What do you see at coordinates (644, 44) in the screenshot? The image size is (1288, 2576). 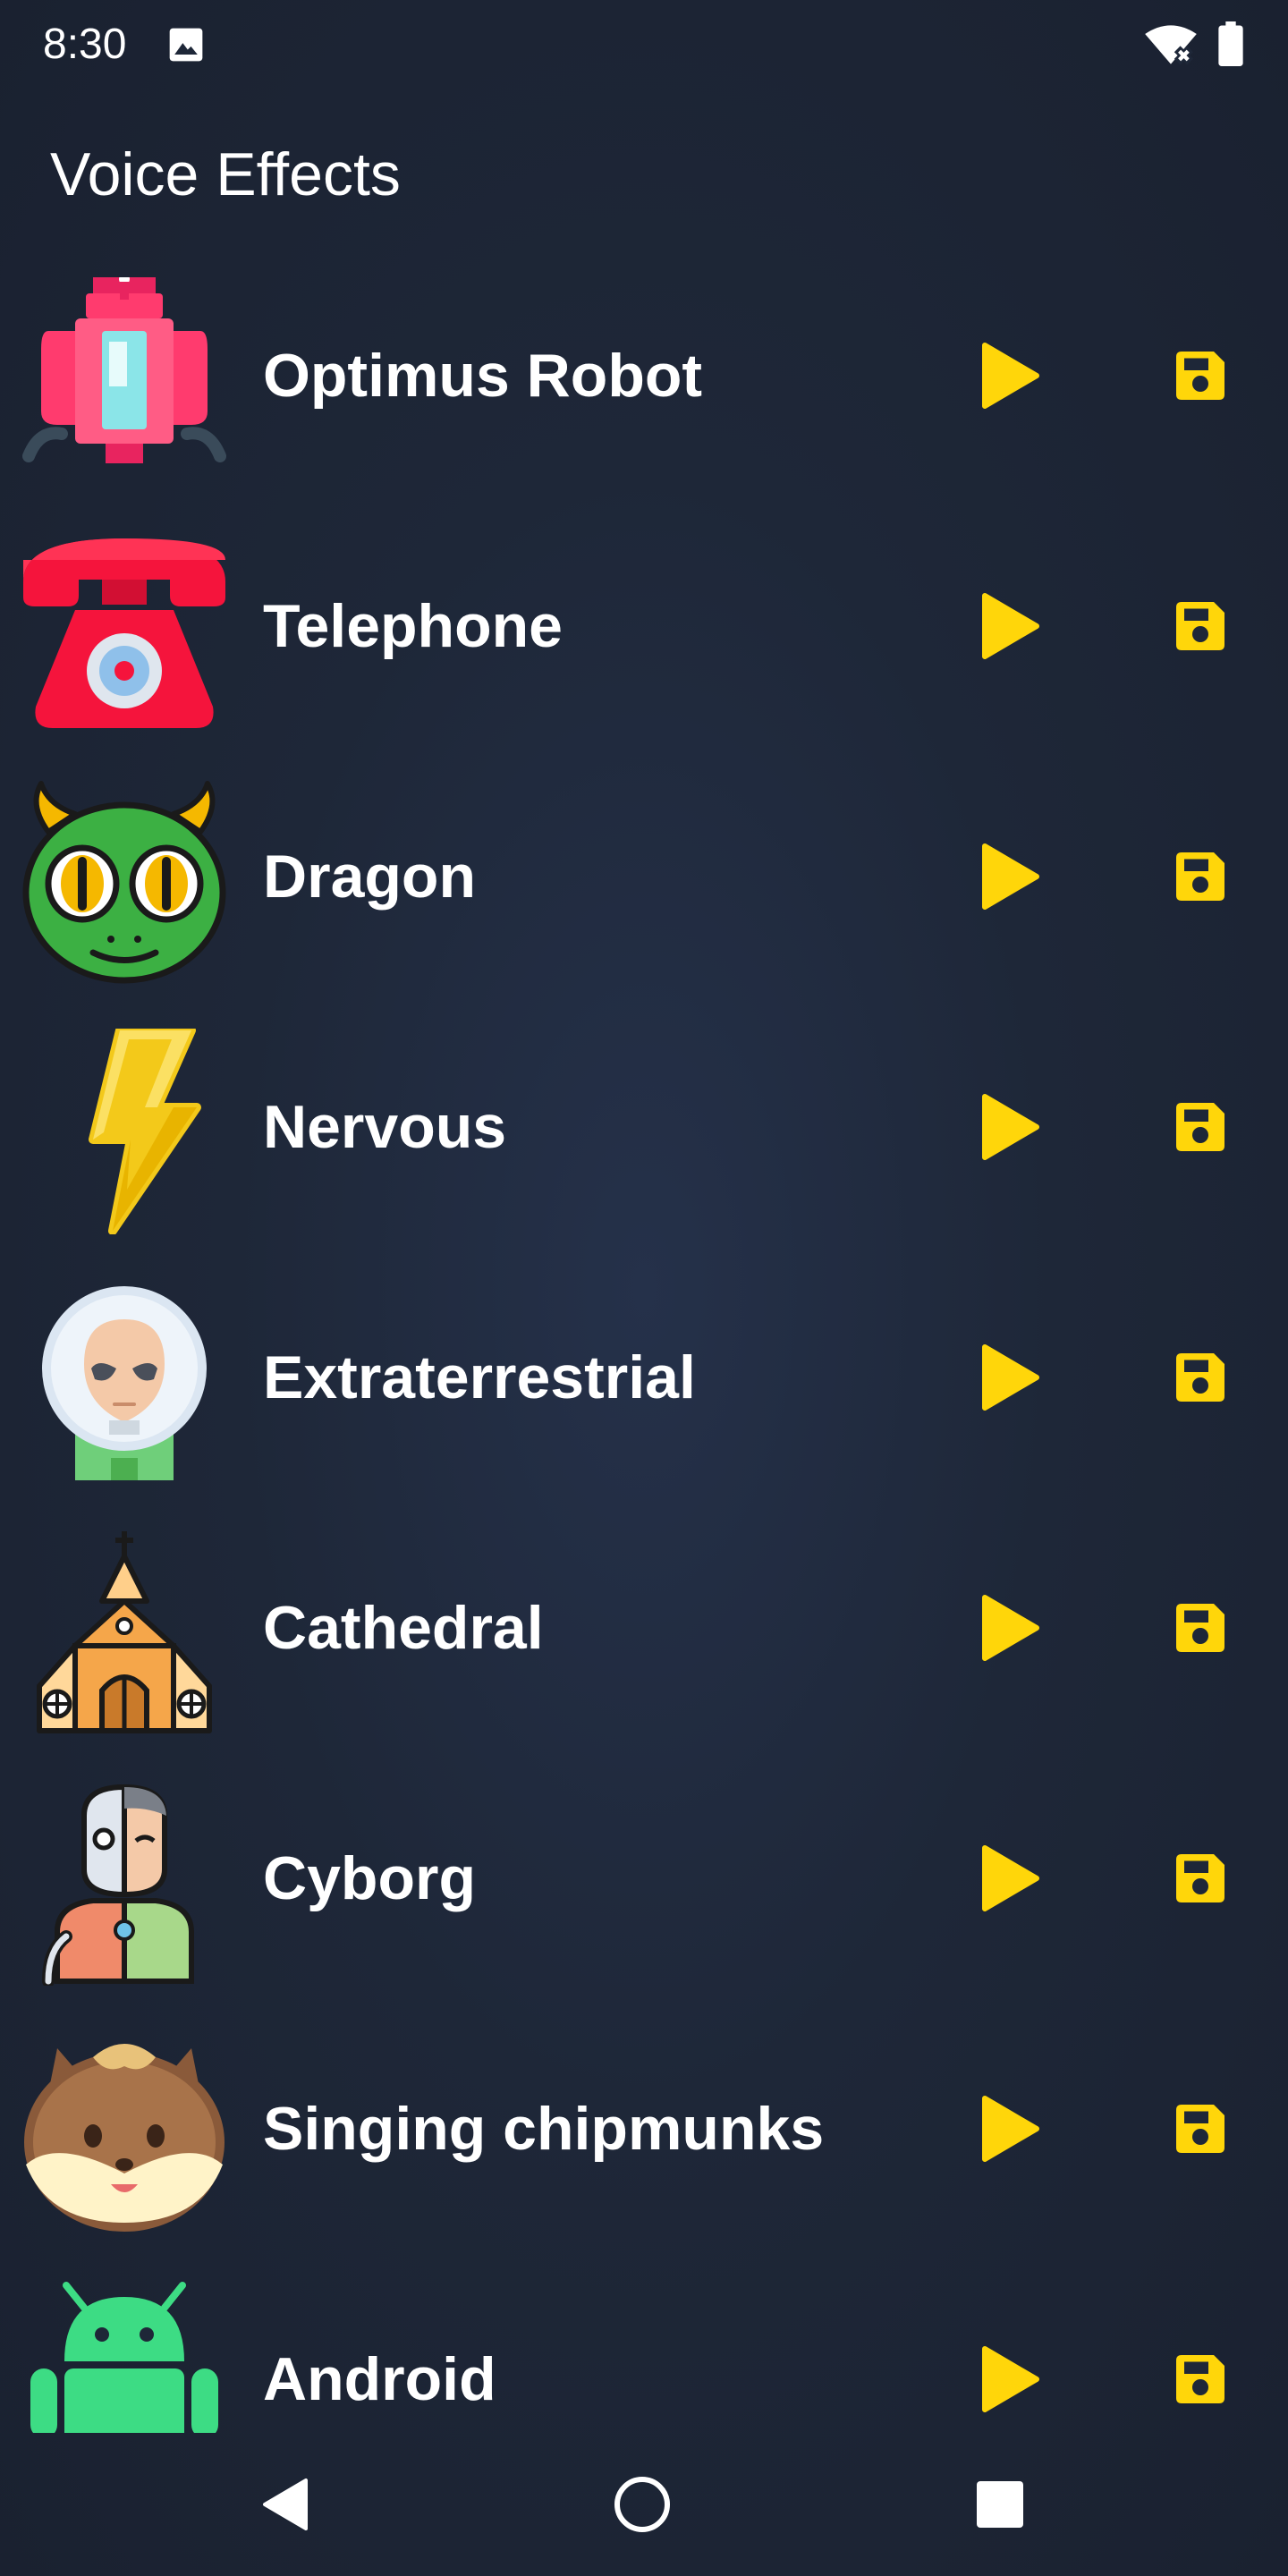 I see `status-bar: 8:30` at bounding box center [644, 44].